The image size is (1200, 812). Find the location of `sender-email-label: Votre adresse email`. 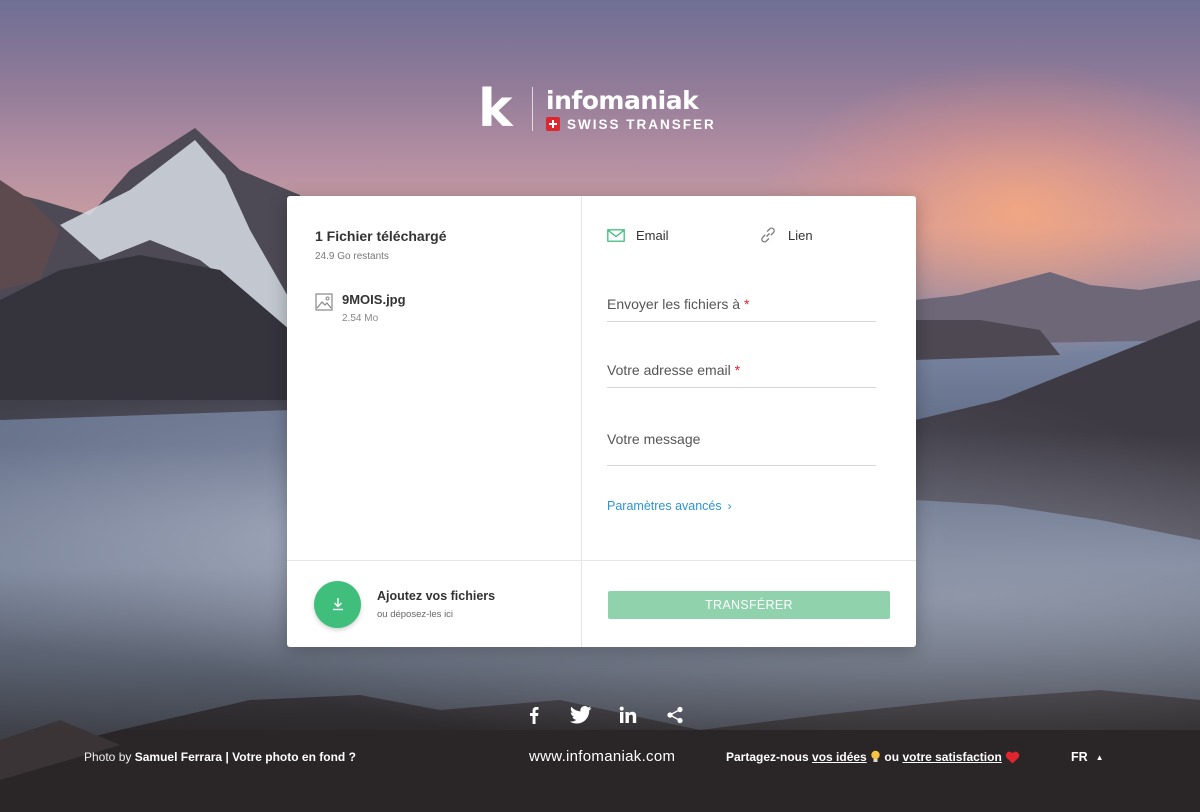

sender-email-label: Votre adresse email is located at coordinates (669, 370).